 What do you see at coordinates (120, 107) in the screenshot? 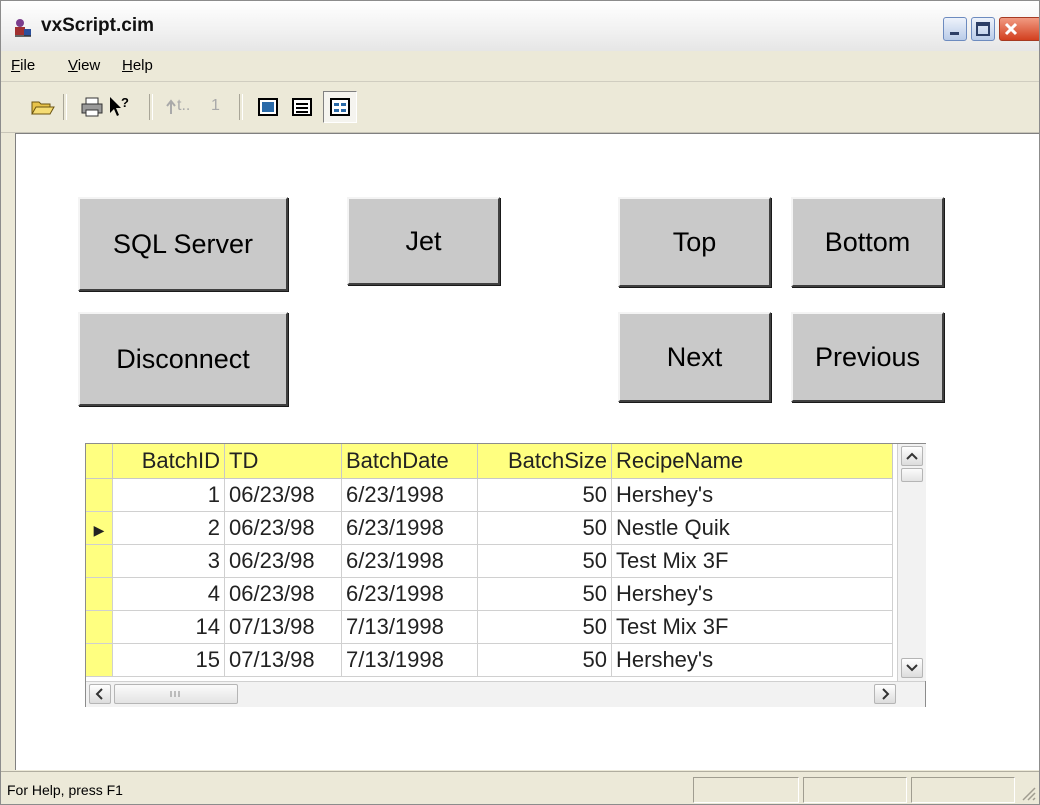
I see `context-help-icon: ?` at bounding box center [120, 107].